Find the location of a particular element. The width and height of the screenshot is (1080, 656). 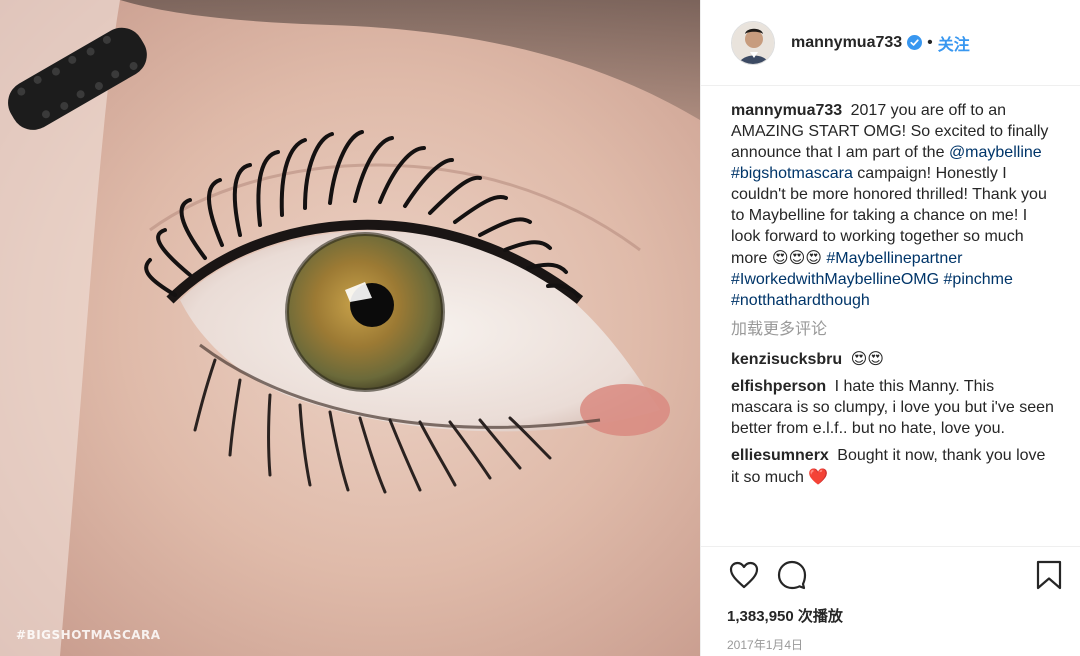

caption-hashtag: #IworkedwithMaybellineOMG is located at coordinates (835, 279).